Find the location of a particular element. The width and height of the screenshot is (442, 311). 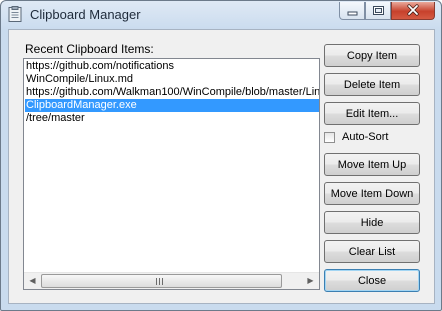

close-icon is located at coordinates (413, 10).